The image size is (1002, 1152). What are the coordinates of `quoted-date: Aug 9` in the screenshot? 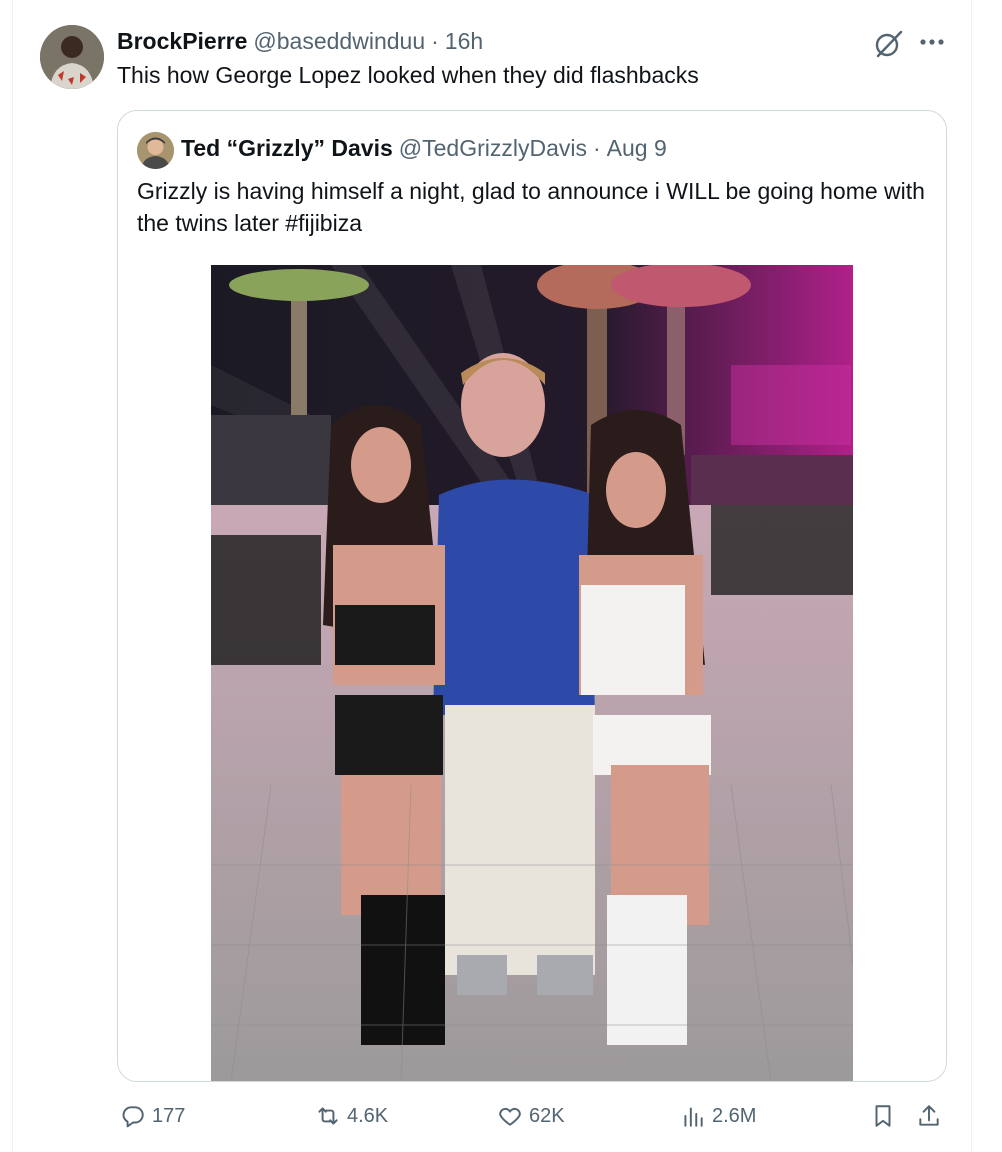 It's located at (637, 148).